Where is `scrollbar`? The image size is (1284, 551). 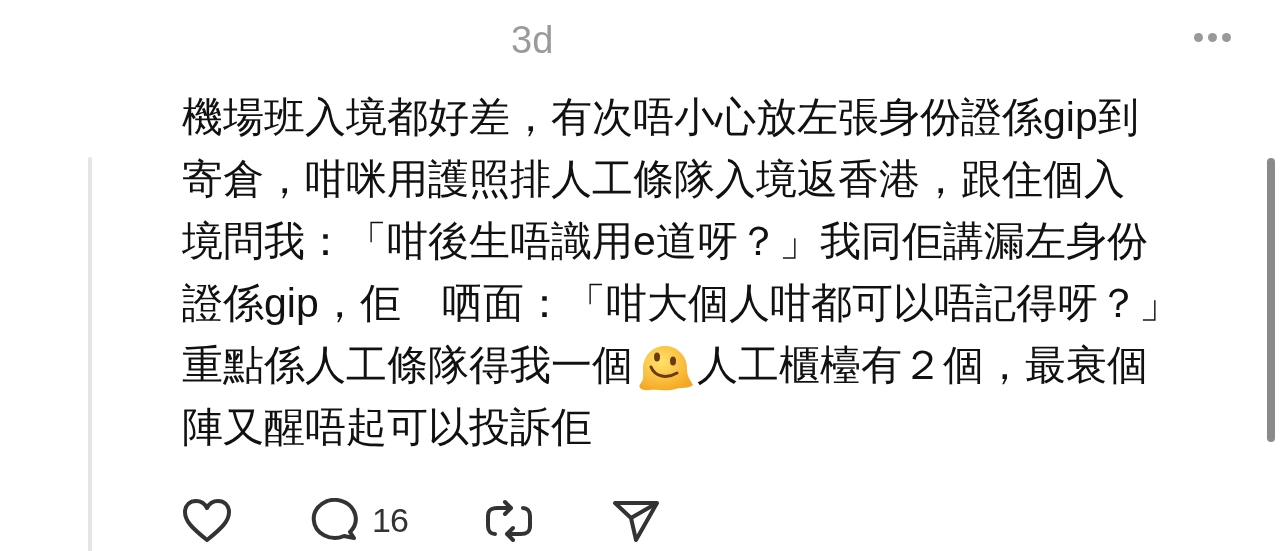 scrollbar is located at coordinates (1271, 300).